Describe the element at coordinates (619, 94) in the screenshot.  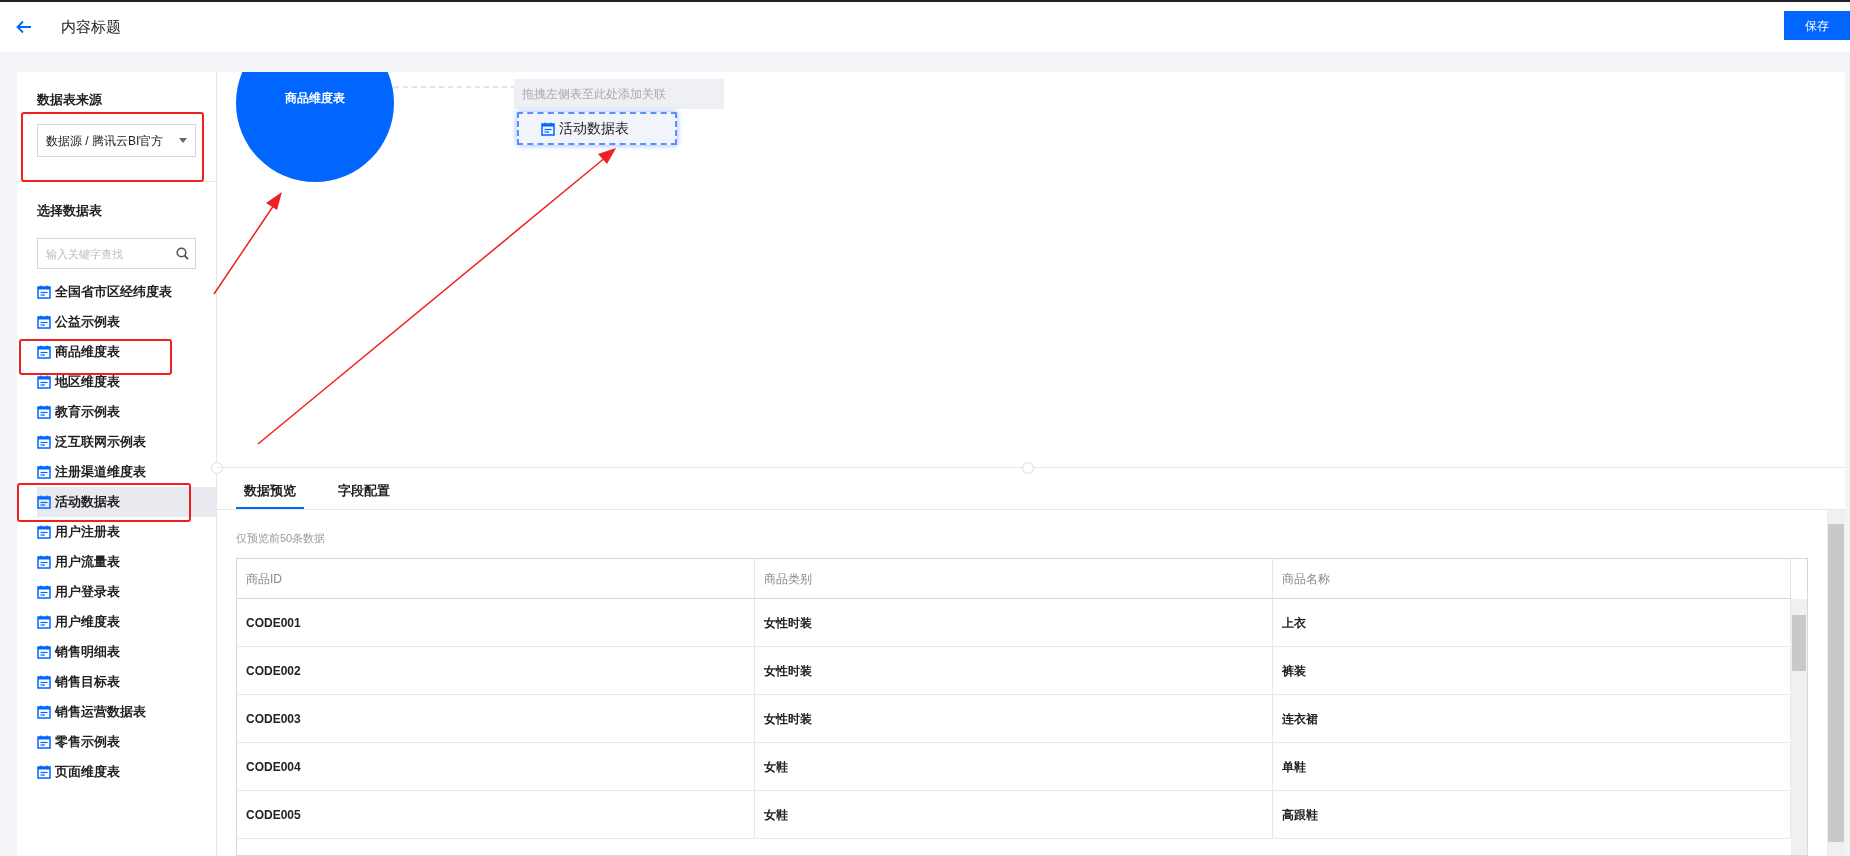
I see `drop-zone: 拖拽左侧表至此处添加关联` at that location.